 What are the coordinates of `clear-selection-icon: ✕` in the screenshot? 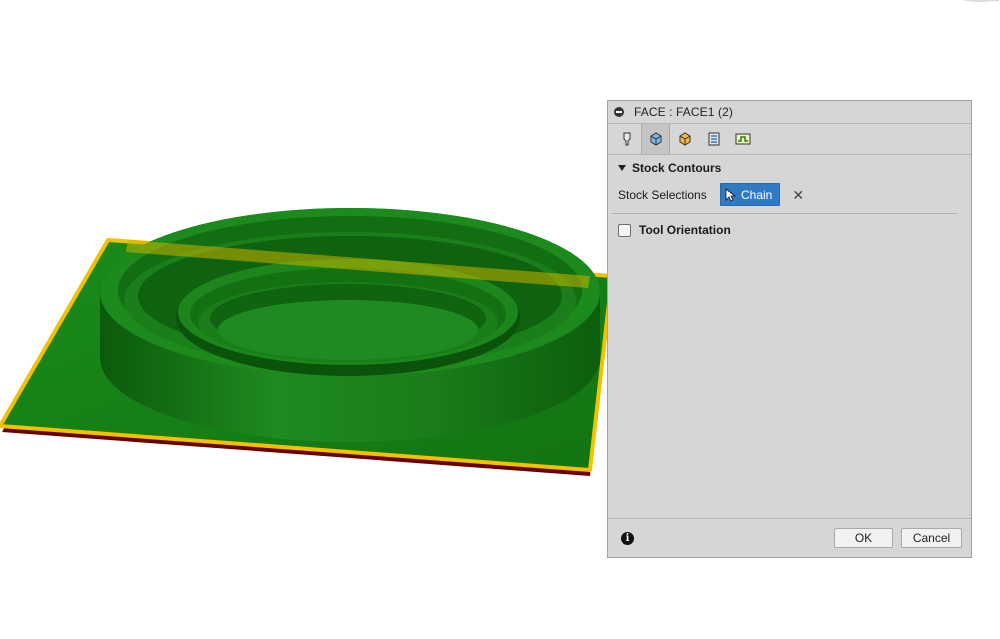 It's located at (798, 195).